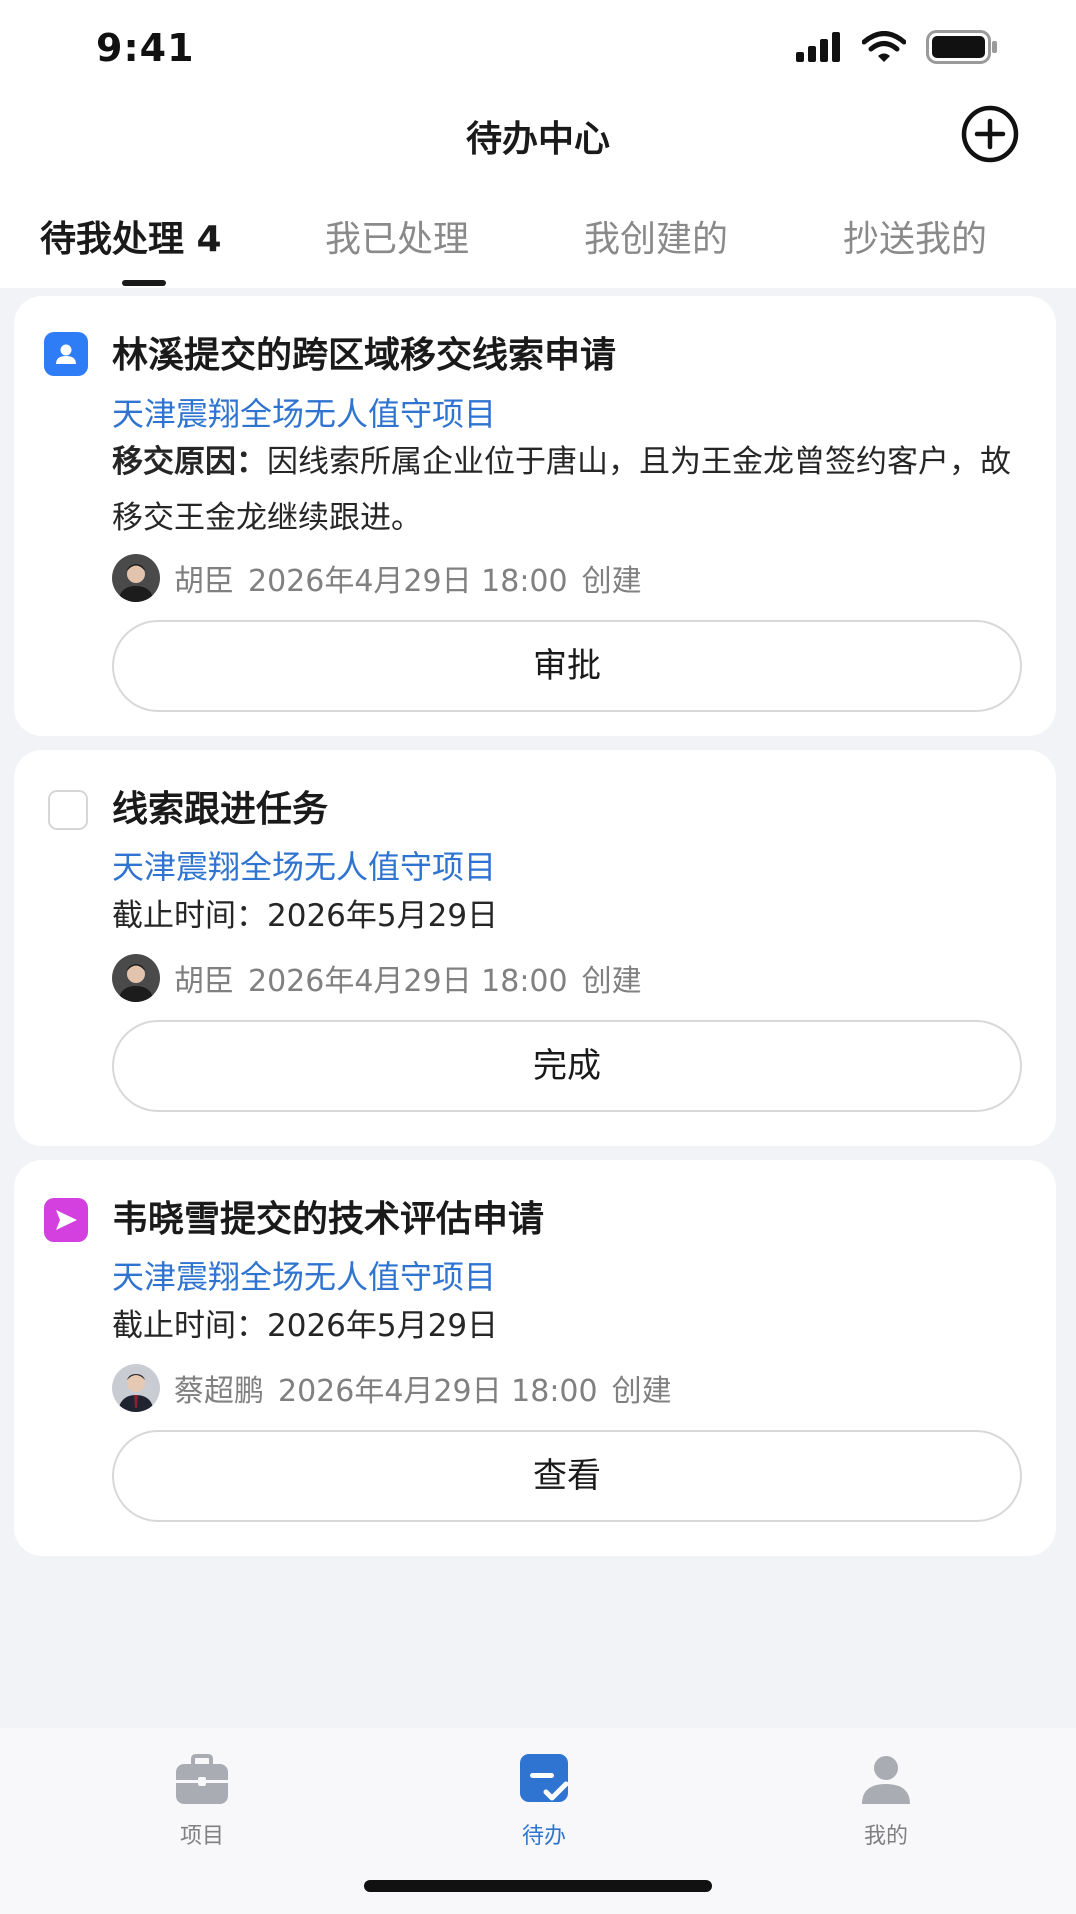  I want to click on tabbar-label: 我的, so click(885, 1836).